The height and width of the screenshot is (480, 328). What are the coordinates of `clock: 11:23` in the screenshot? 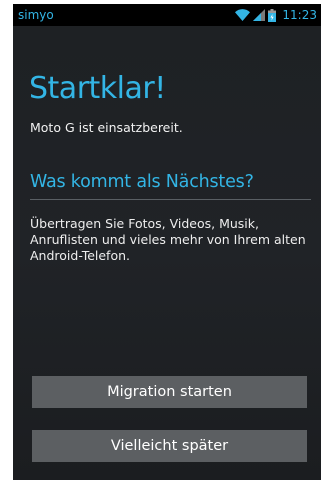 It's located at (299, 15).